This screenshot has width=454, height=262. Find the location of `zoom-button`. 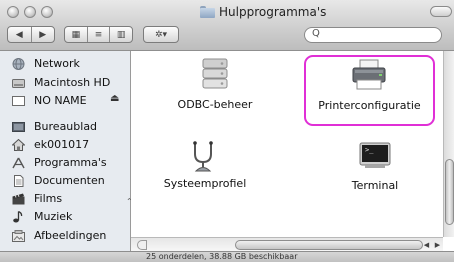

zoom-button is located at coordinates (47, 12).